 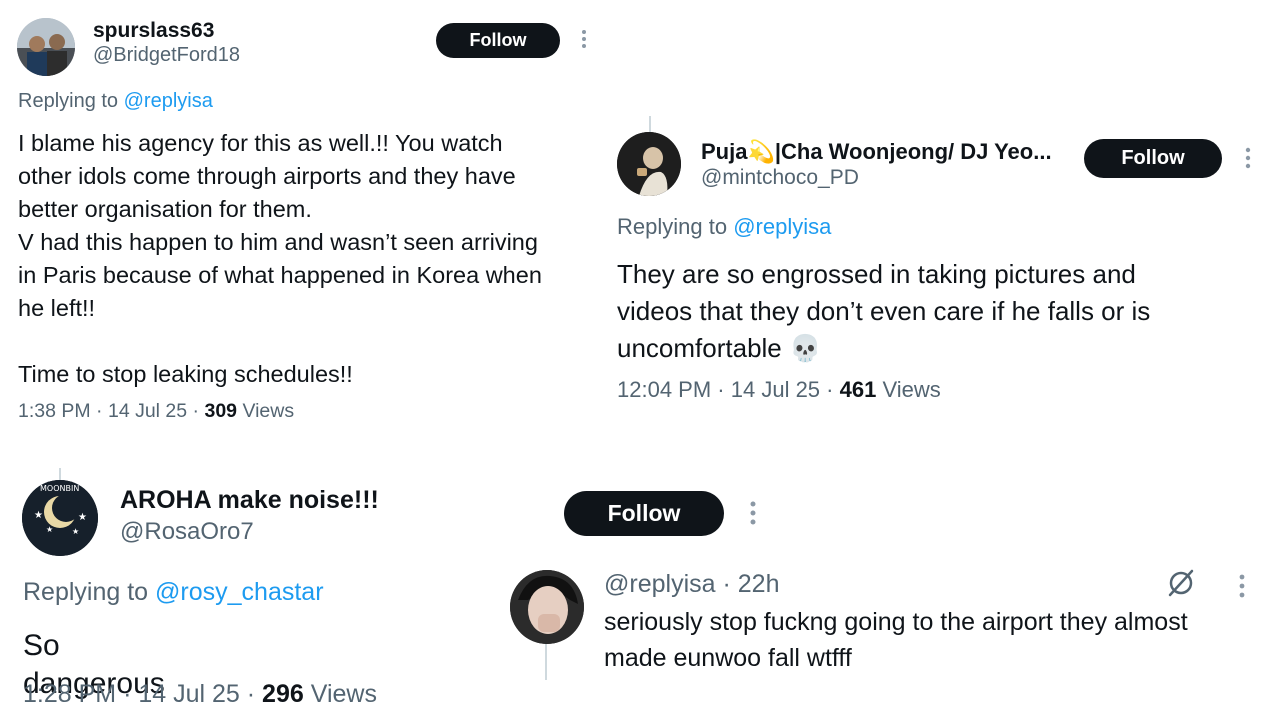 I want to click on avatar-logo-text: MOONBIN, so click(x=60, y=488).